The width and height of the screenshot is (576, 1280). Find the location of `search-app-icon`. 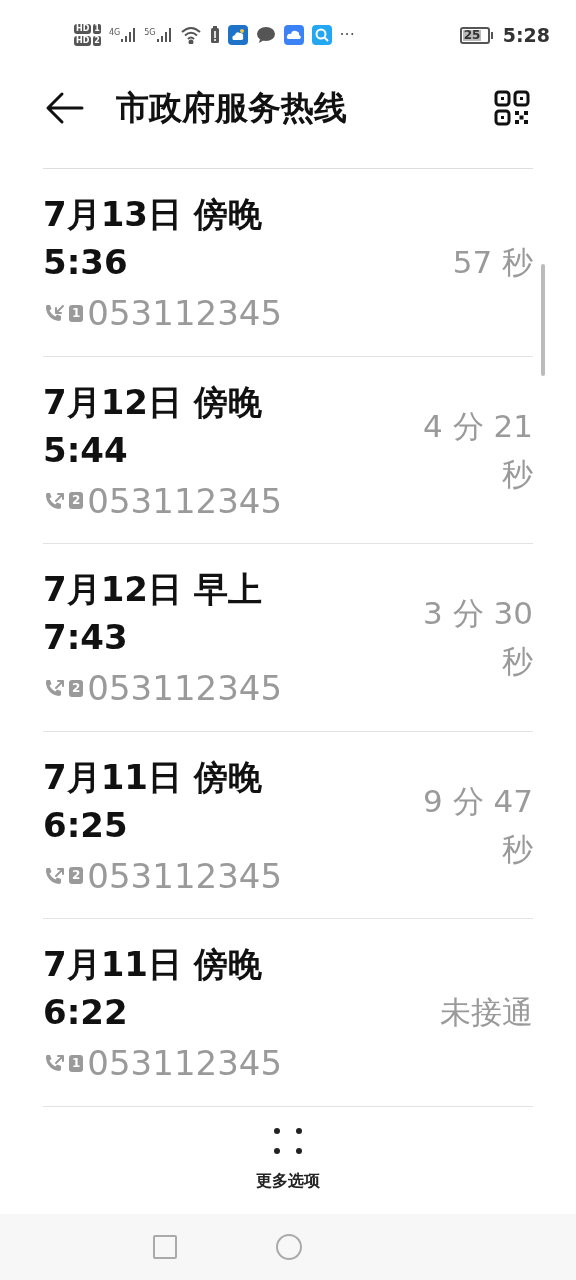

search-app-icon is located at coordinates (321, 35).